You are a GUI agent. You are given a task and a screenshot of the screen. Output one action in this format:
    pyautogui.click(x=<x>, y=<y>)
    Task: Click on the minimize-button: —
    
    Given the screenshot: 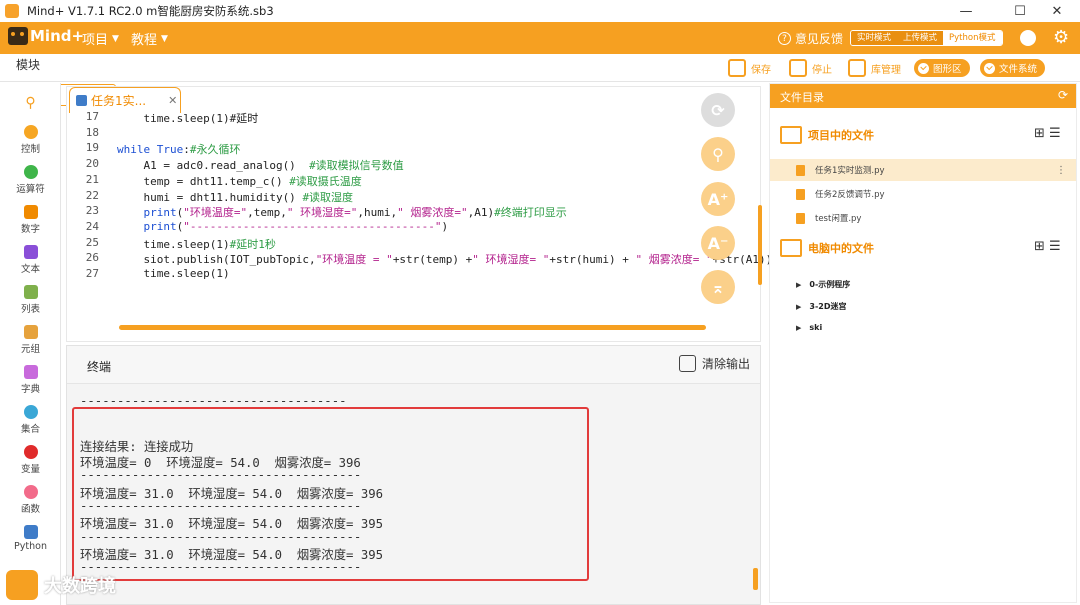 What is the action you would take?
    pyautogui.click(x=966, y=11)
    